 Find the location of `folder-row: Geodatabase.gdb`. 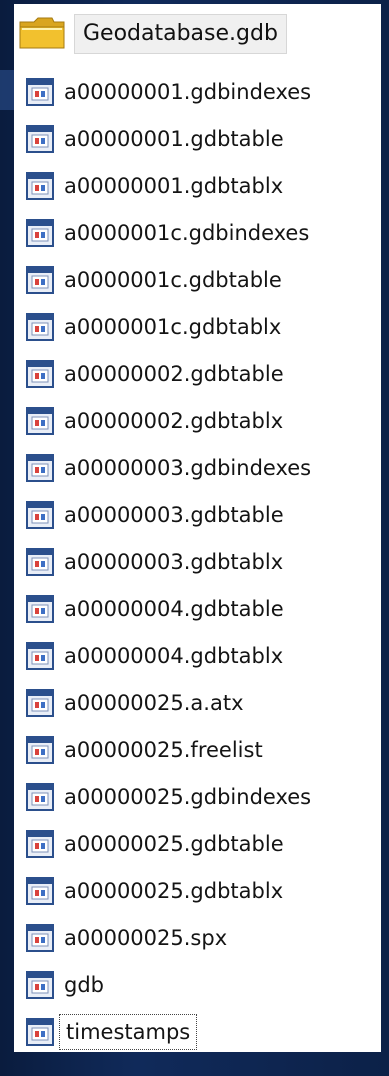

folder-row: Geodatabase.gdb is located at coordinates (197, 30).